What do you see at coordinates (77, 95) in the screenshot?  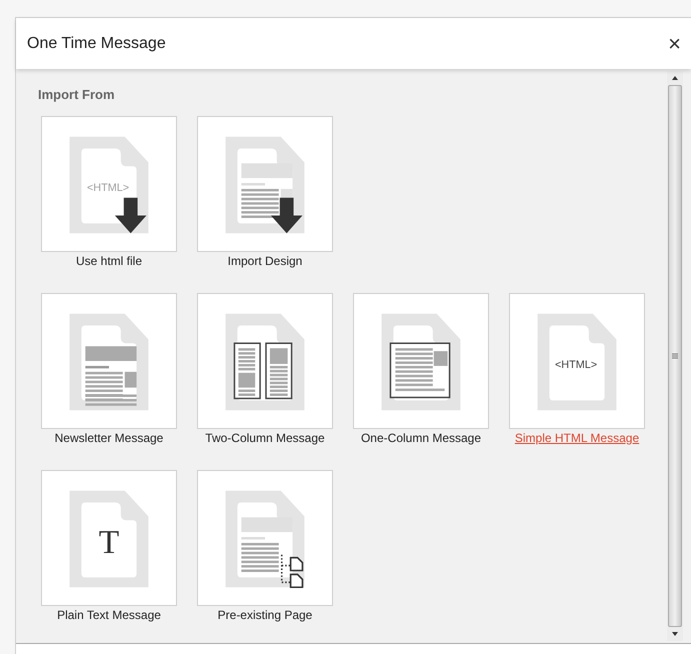 I see `section-heading: Import From` at bounding box center [77, 95].